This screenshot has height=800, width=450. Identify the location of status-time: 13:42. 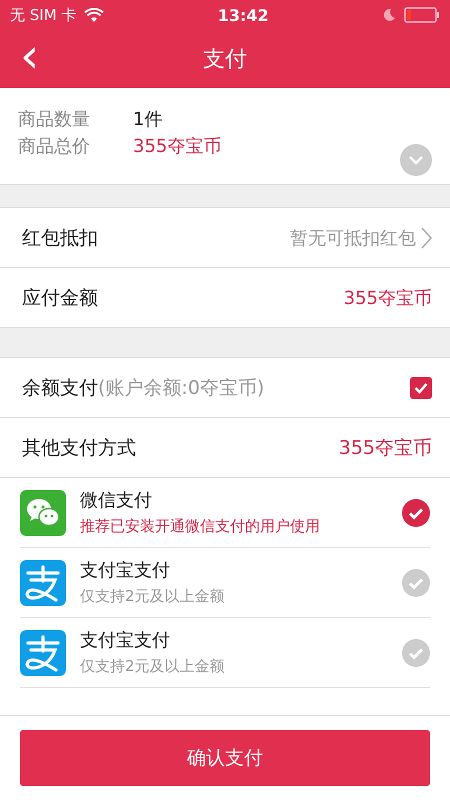
(243, 15).